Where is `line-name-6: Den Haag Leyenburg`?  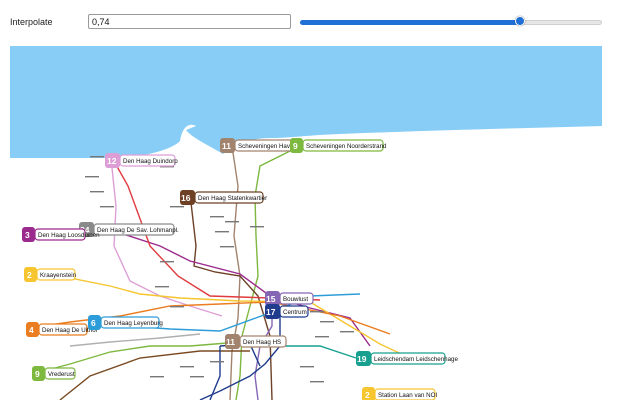
line-name-6: Den Haag Leyenburg is located at coordinates (133, 323).